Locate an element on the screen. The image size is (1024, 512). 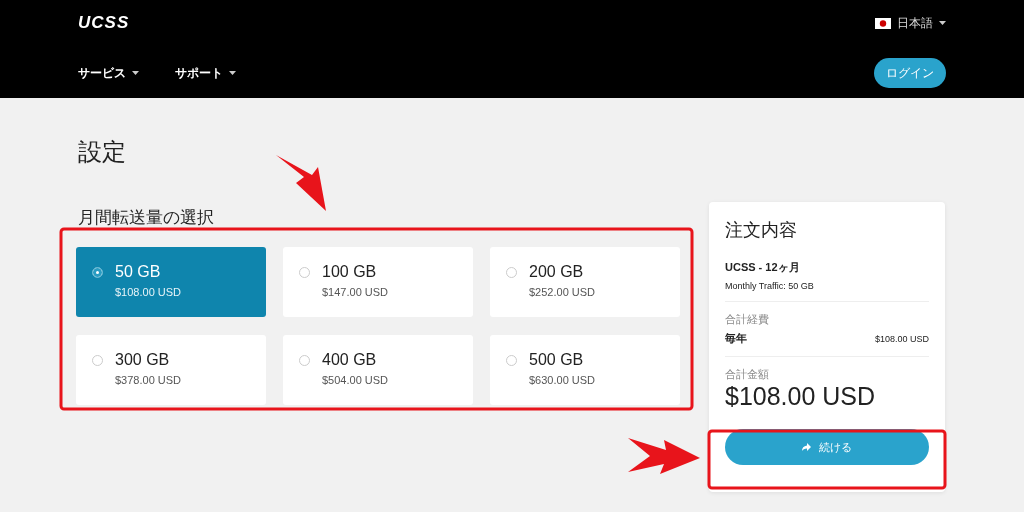
plan-price: $630.00 USD is located at coordinates (562, 380).